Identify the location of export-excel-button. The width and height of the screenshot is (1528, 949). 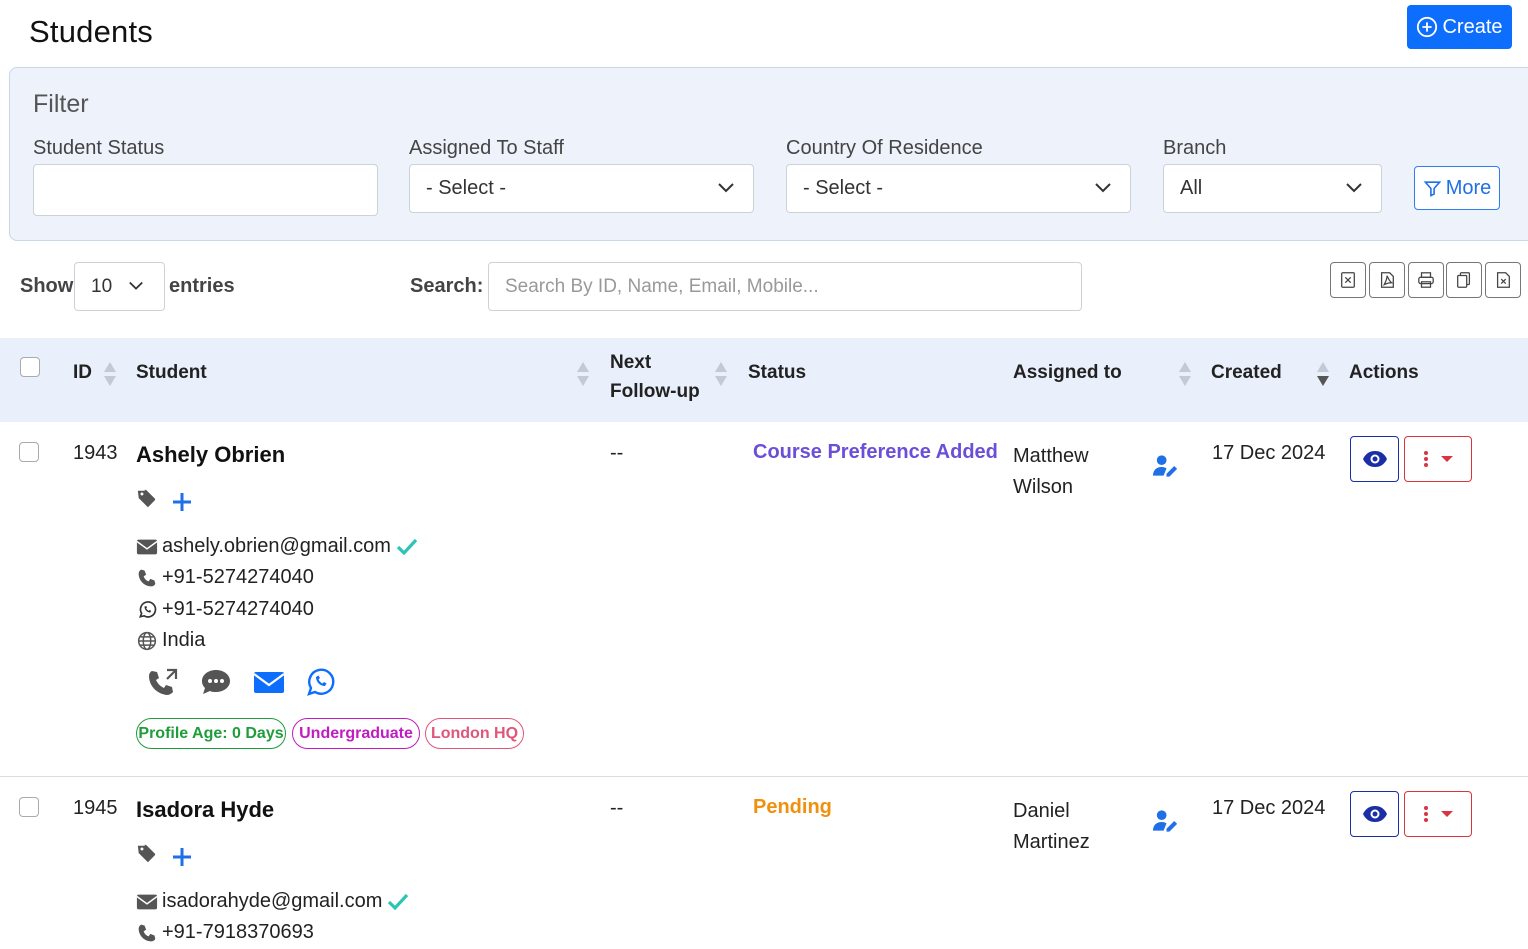
(1348, 280).